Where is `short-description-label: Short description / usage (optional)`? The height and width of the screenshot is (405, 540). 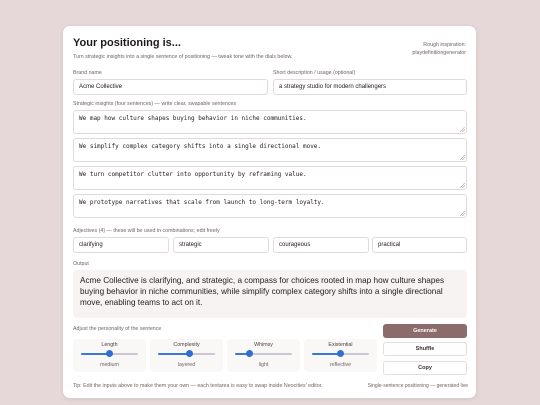 short-description-label: Short description / usage (optional) is located at coordinates (314, 73).